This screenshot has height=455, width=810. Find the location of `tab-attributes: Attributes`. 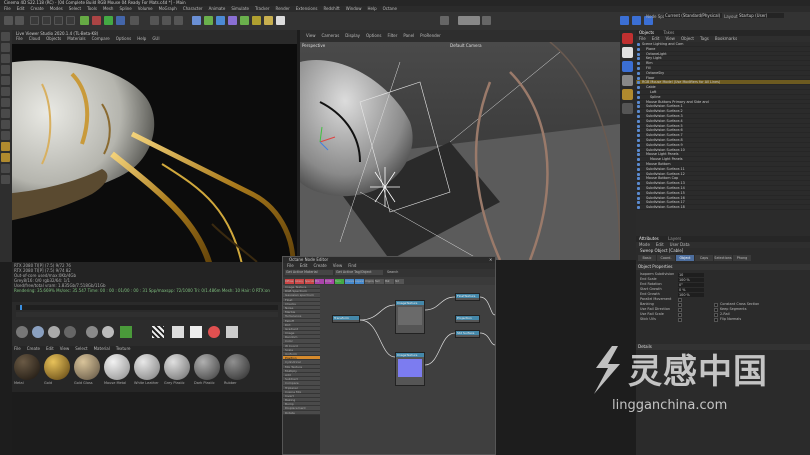

tab-attributes: Attributes is located at coordinates (649, 238).